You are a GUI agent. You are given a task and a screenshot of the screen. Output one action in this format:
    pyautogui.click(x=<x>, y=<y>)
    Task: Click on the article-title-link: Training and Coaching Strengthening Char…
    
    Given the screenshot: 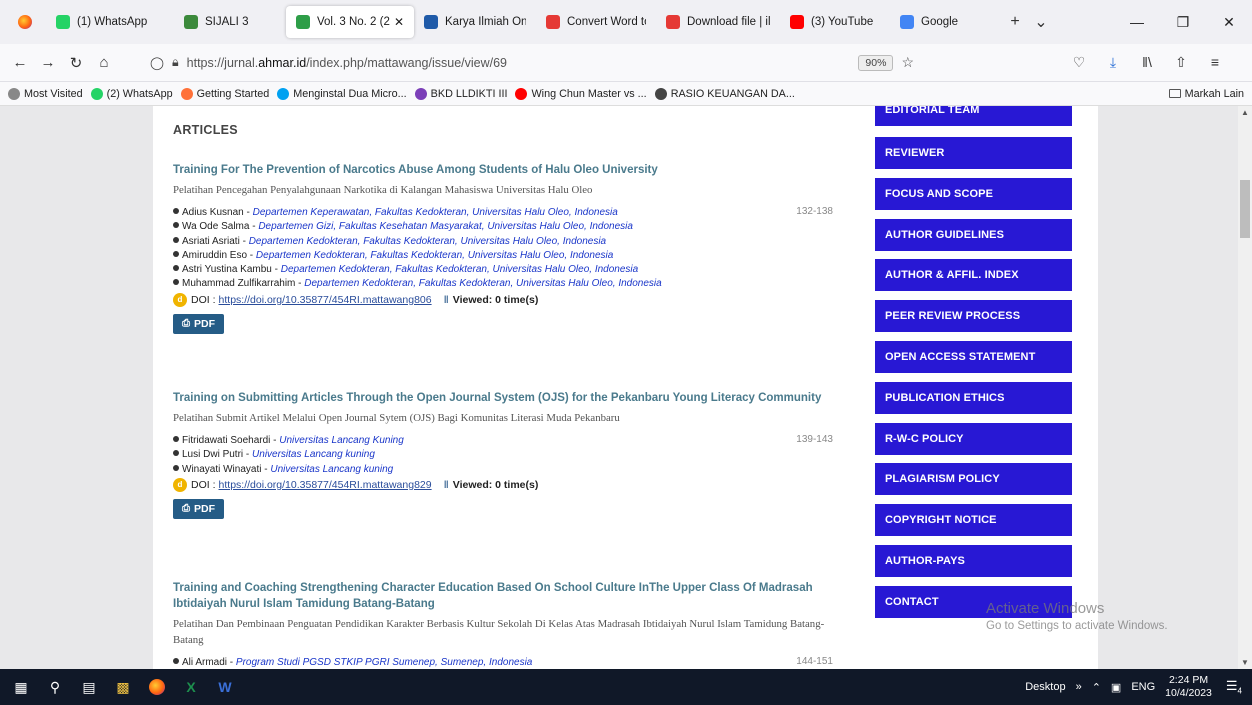 What is the action you would take?
    pyautogui.click(x=503, y=596)
    